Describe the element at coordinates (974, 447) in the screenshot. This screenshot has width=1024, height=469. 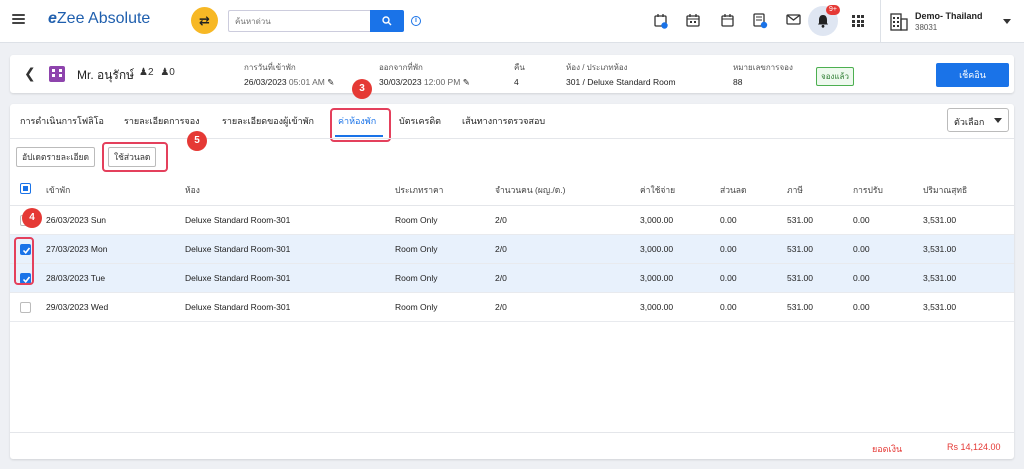
I see `balance-value: Rs 14,124.00` at that location.